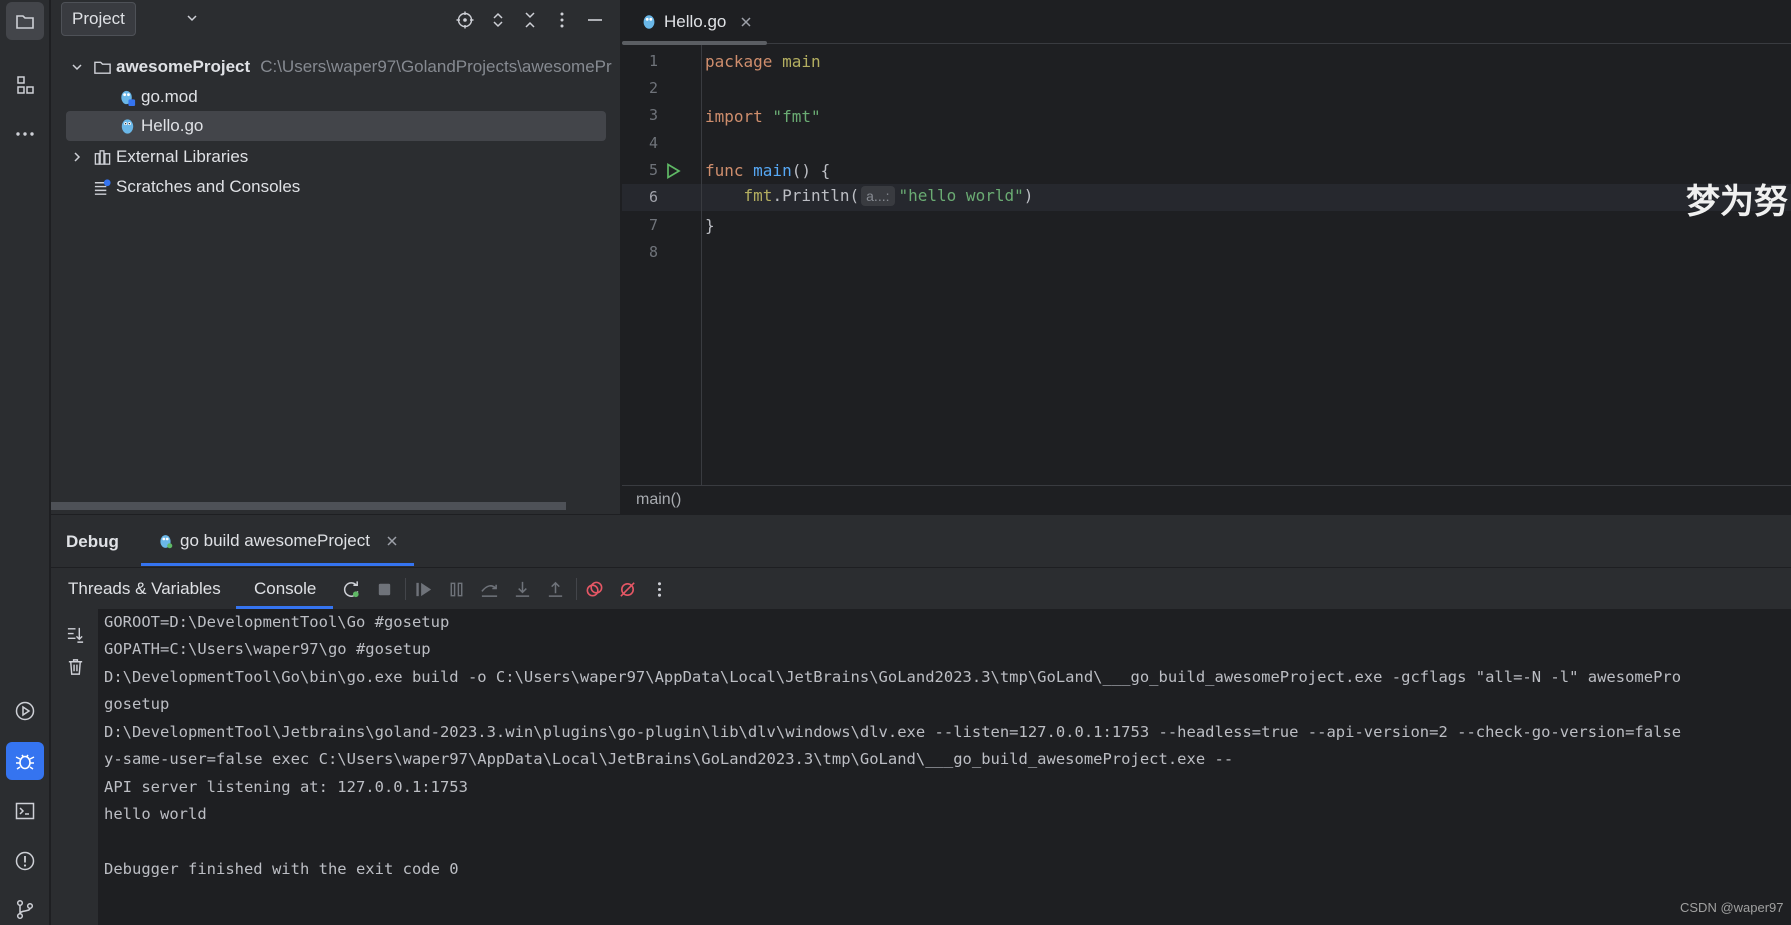  What do you see at coordinates (336, 20) in the screenshot?
I see `project-header: Project` at bounding box center [336, 20].